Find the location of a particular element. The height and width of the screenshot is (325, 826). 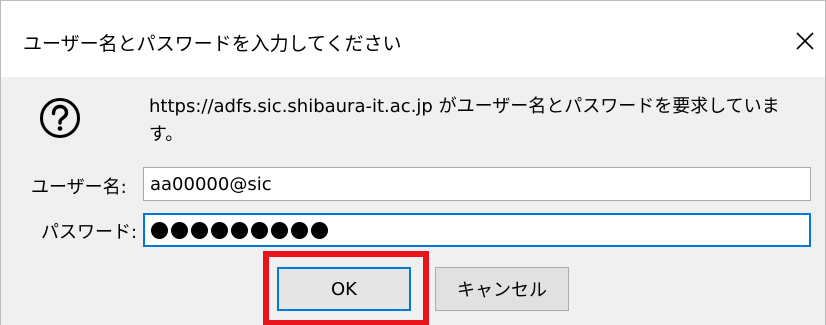

question-icon is located at coordinates (60, 118).